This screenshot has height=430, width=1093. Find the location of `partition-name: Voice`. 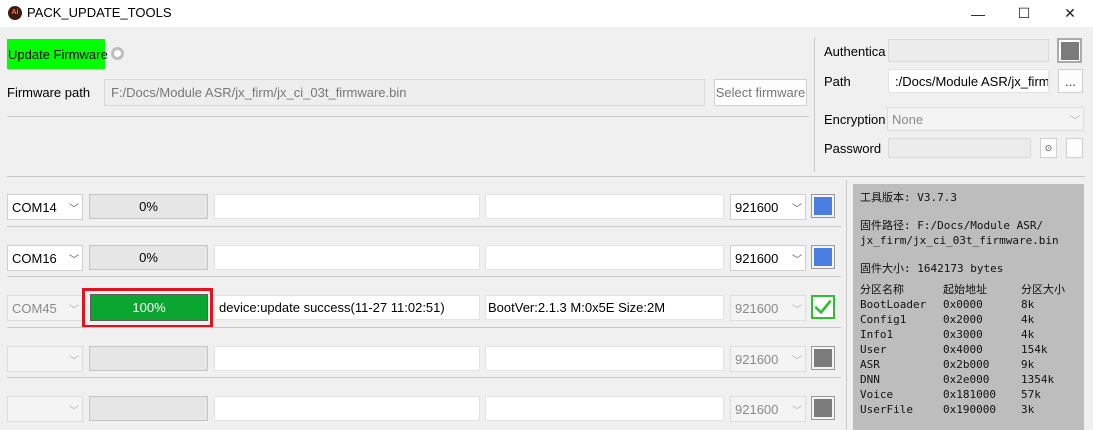

partition-name: Voice is located at coordinates (877, 394).